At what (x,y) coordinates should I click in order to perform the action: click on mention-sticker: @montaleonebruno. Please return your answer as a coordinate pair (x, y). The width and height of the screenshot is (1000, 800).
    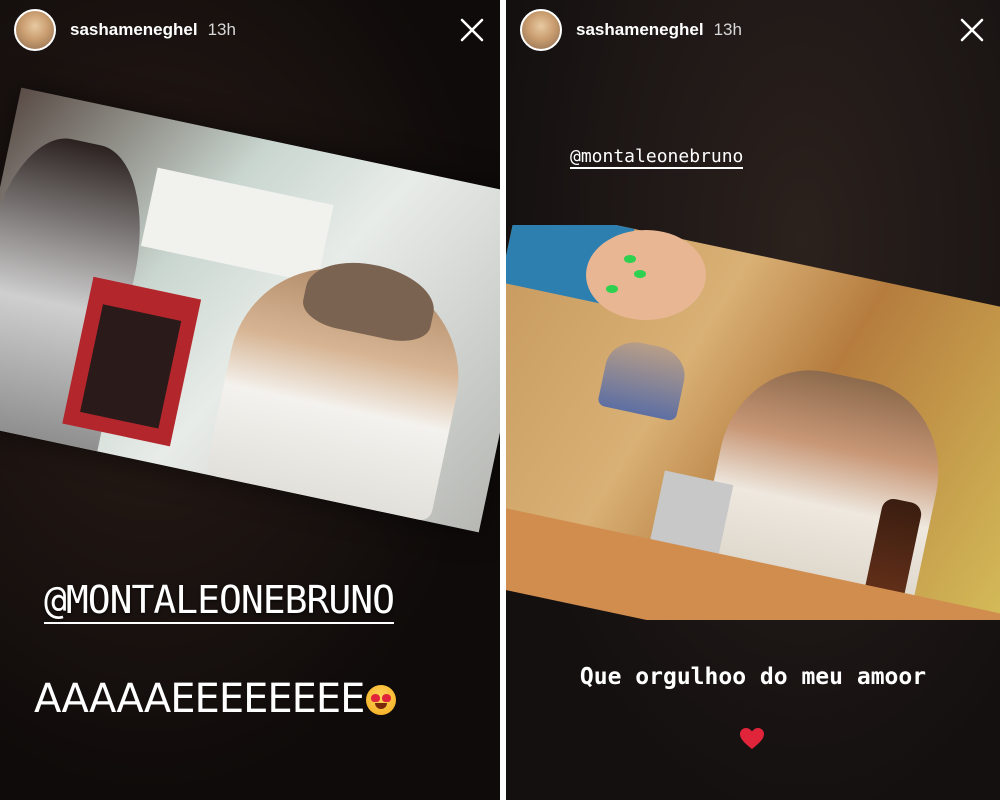
    Looking at the image, I should click on (657, 157).